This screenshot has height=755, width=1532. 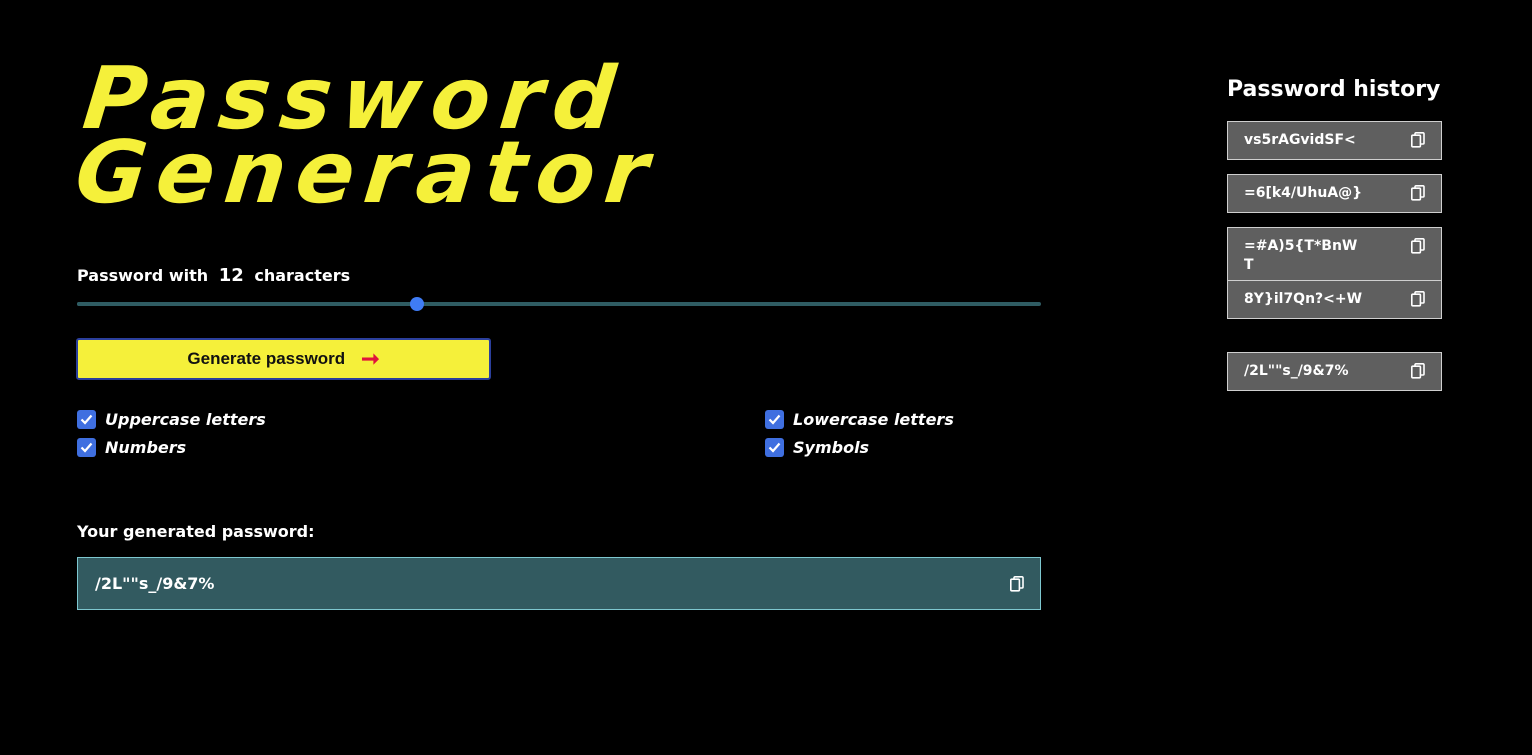 What do you see at coordinates (559, 583) in the screenshot?
I see `generated-password-field: /2L""s_/9&7%` at bounding box center [559, 583].